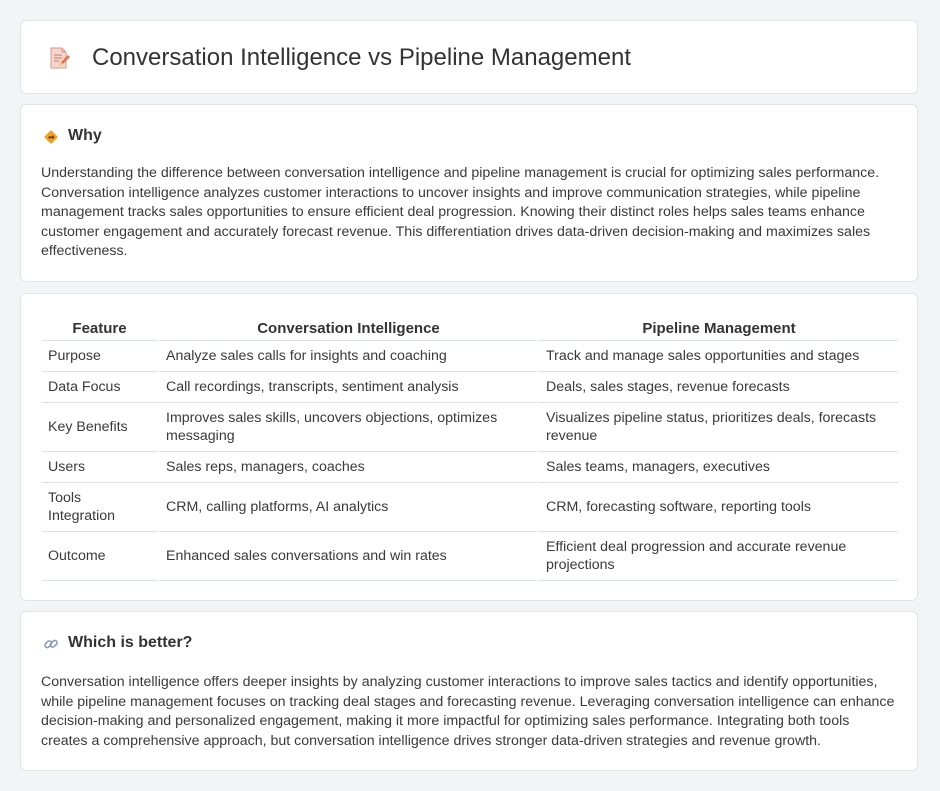  Describe the element at coordinates (99, 387) in the screenshot. I see `row-feature-cell: Data Focus` at that location.